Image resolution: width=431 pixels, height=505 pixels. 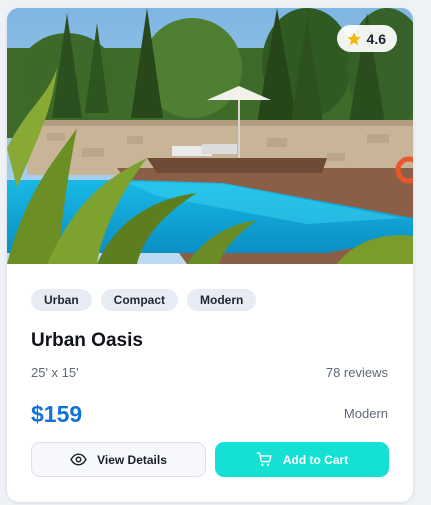 I want to click on view-details-button: View Details, so click(x=118, y=459).